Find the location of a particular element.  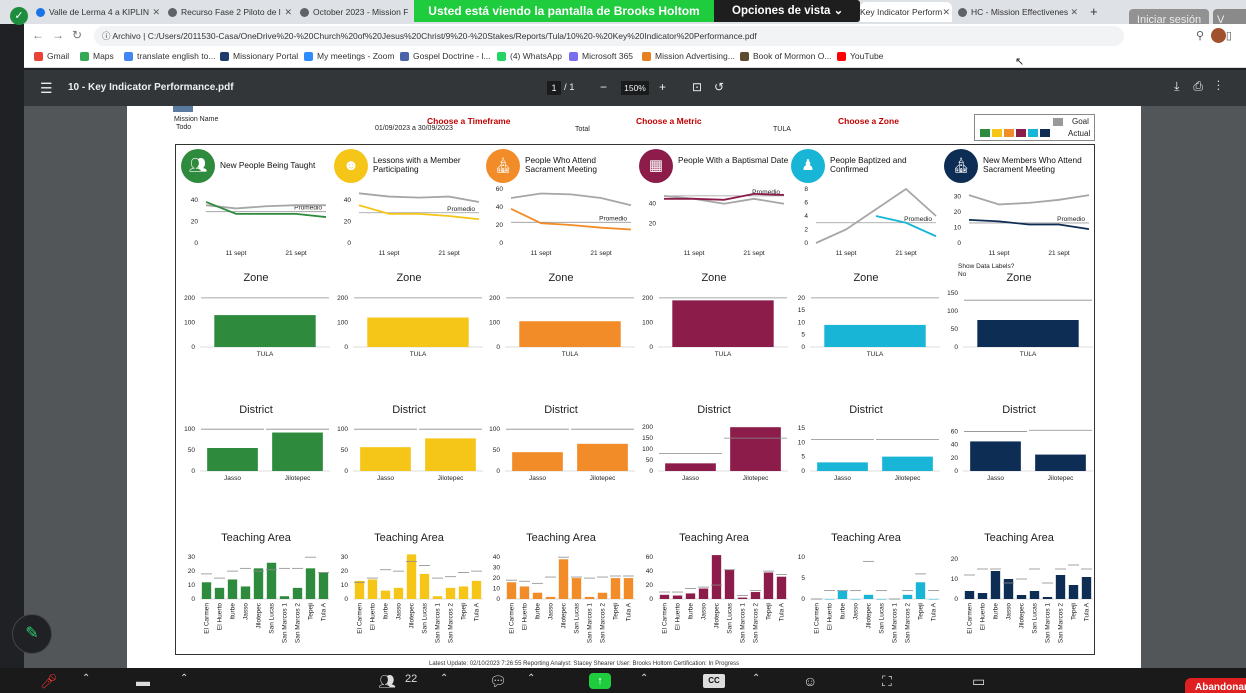

x-tick-label: Tepeji is located at coordinates (311, 611).